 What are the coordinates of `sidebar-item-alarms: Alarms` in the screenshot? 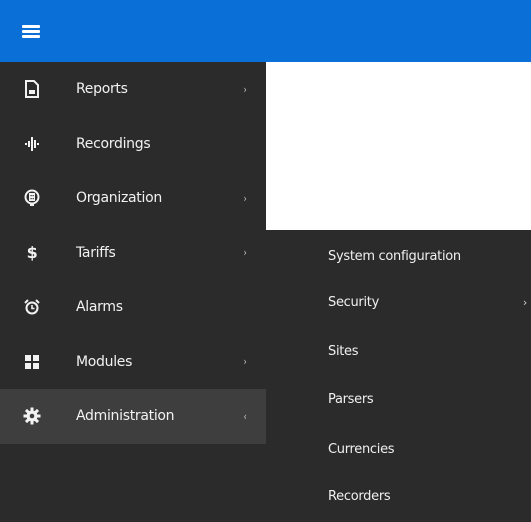 It's located at (133, 307).